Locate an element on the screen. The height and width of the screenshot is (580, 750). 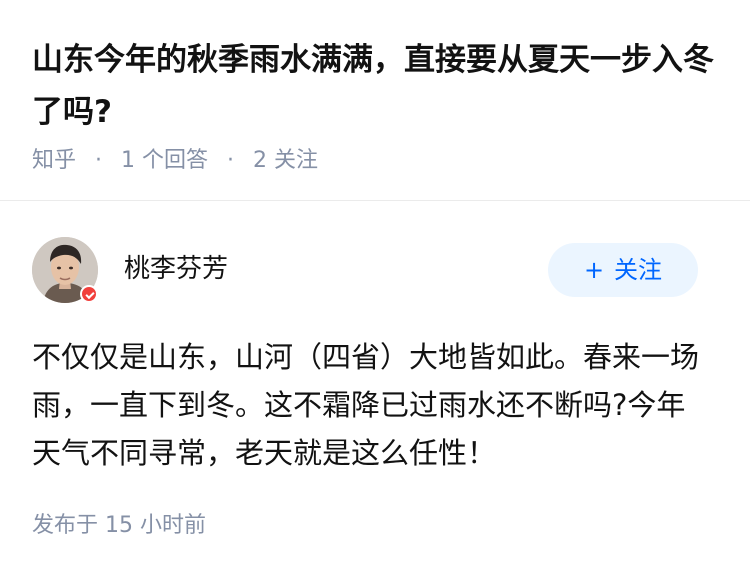
author-row: 桃李芬芳 + 关注 is located at coordinates (365, 270).